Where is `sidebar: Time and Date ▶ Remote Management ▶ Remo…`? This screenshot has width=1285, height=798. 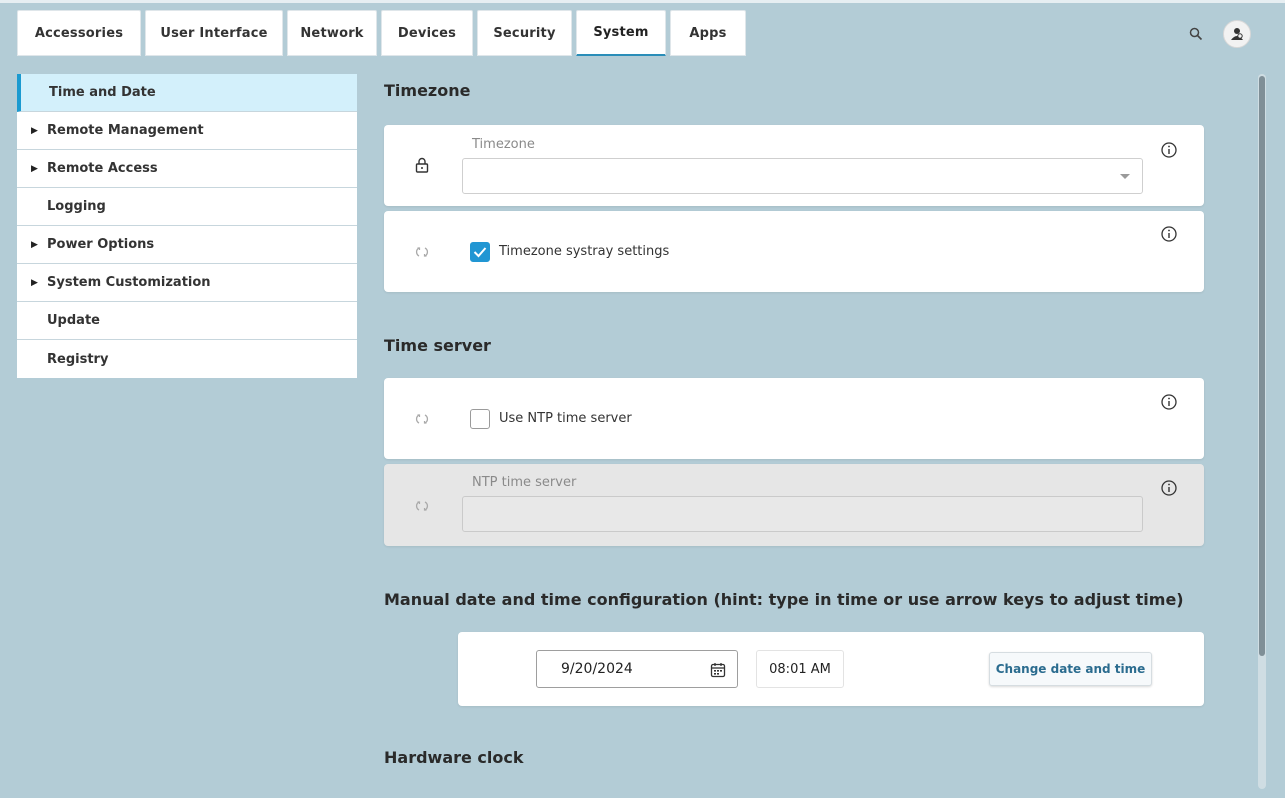 sidebar: Time and Date ▶ Remote Management ▶ Remo… is located at coordinates (187, 226).